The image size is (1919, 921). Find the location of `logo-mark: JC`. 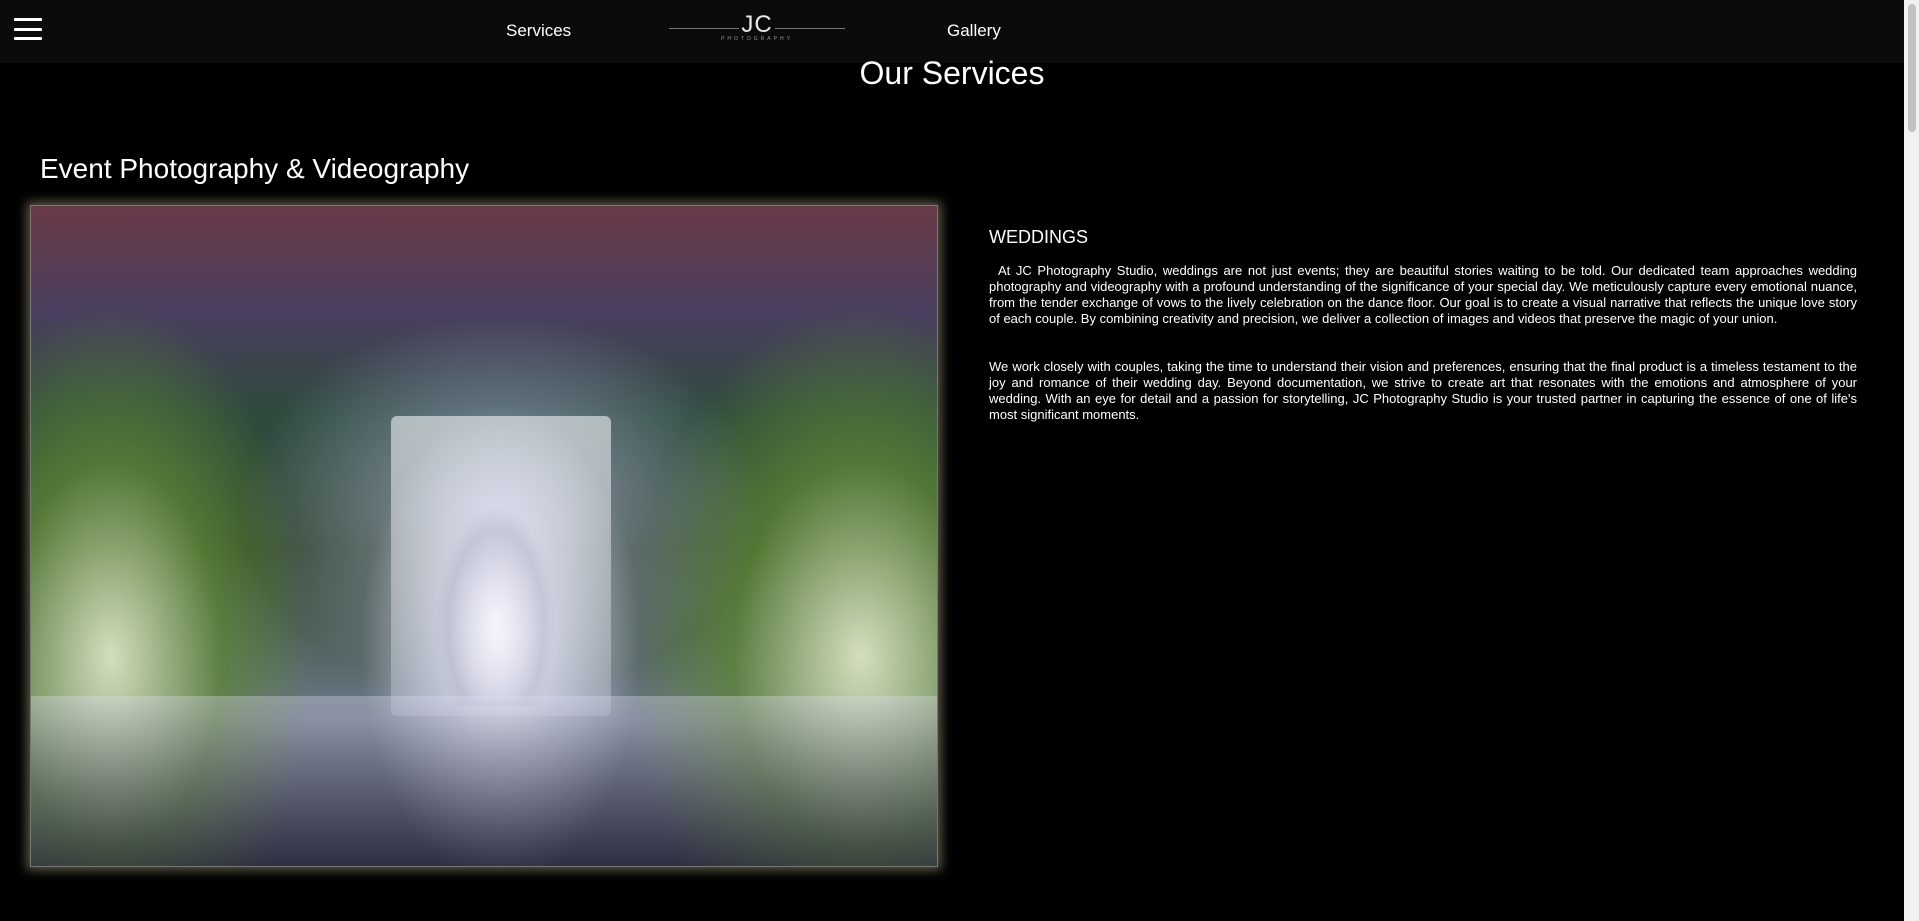

logo-mark: JC is located at coordinates (757, 24).